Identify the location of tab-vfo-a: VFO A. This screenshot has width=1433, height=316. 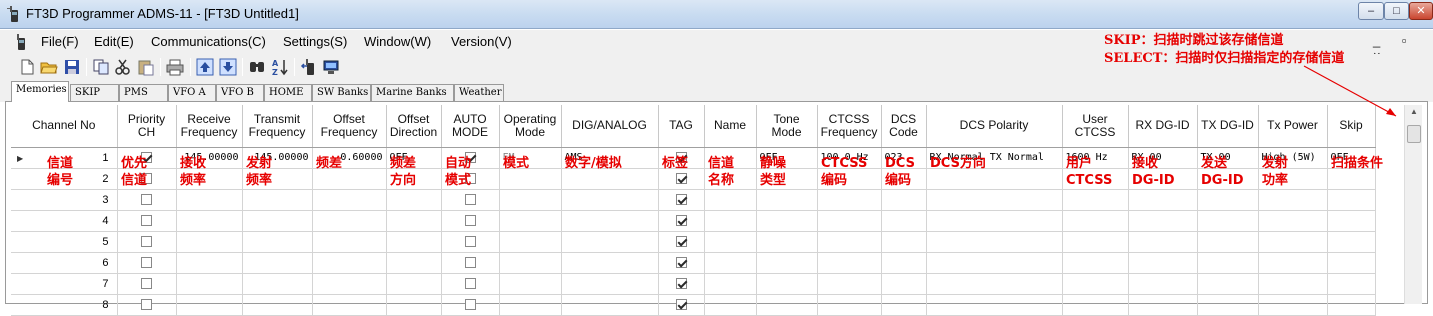
(192, 93).